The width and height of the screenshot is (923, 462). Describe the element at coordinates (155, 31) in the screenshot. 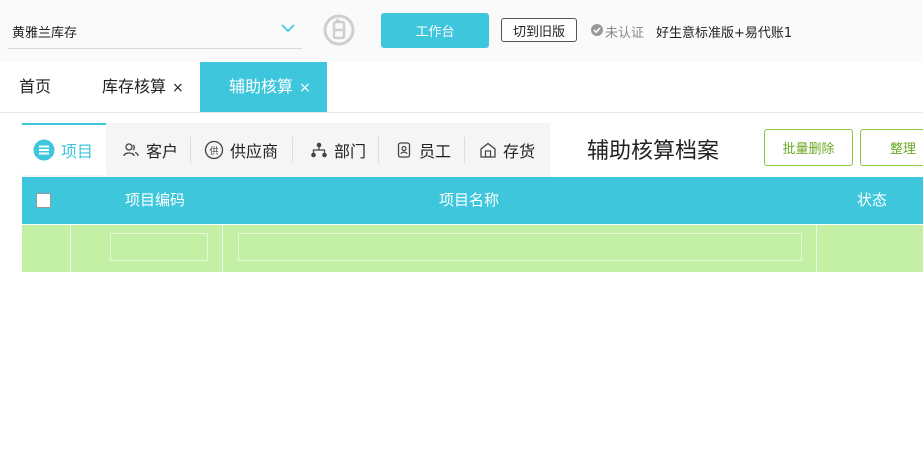

I see `account-select: 黄雅兰库存` at that location.